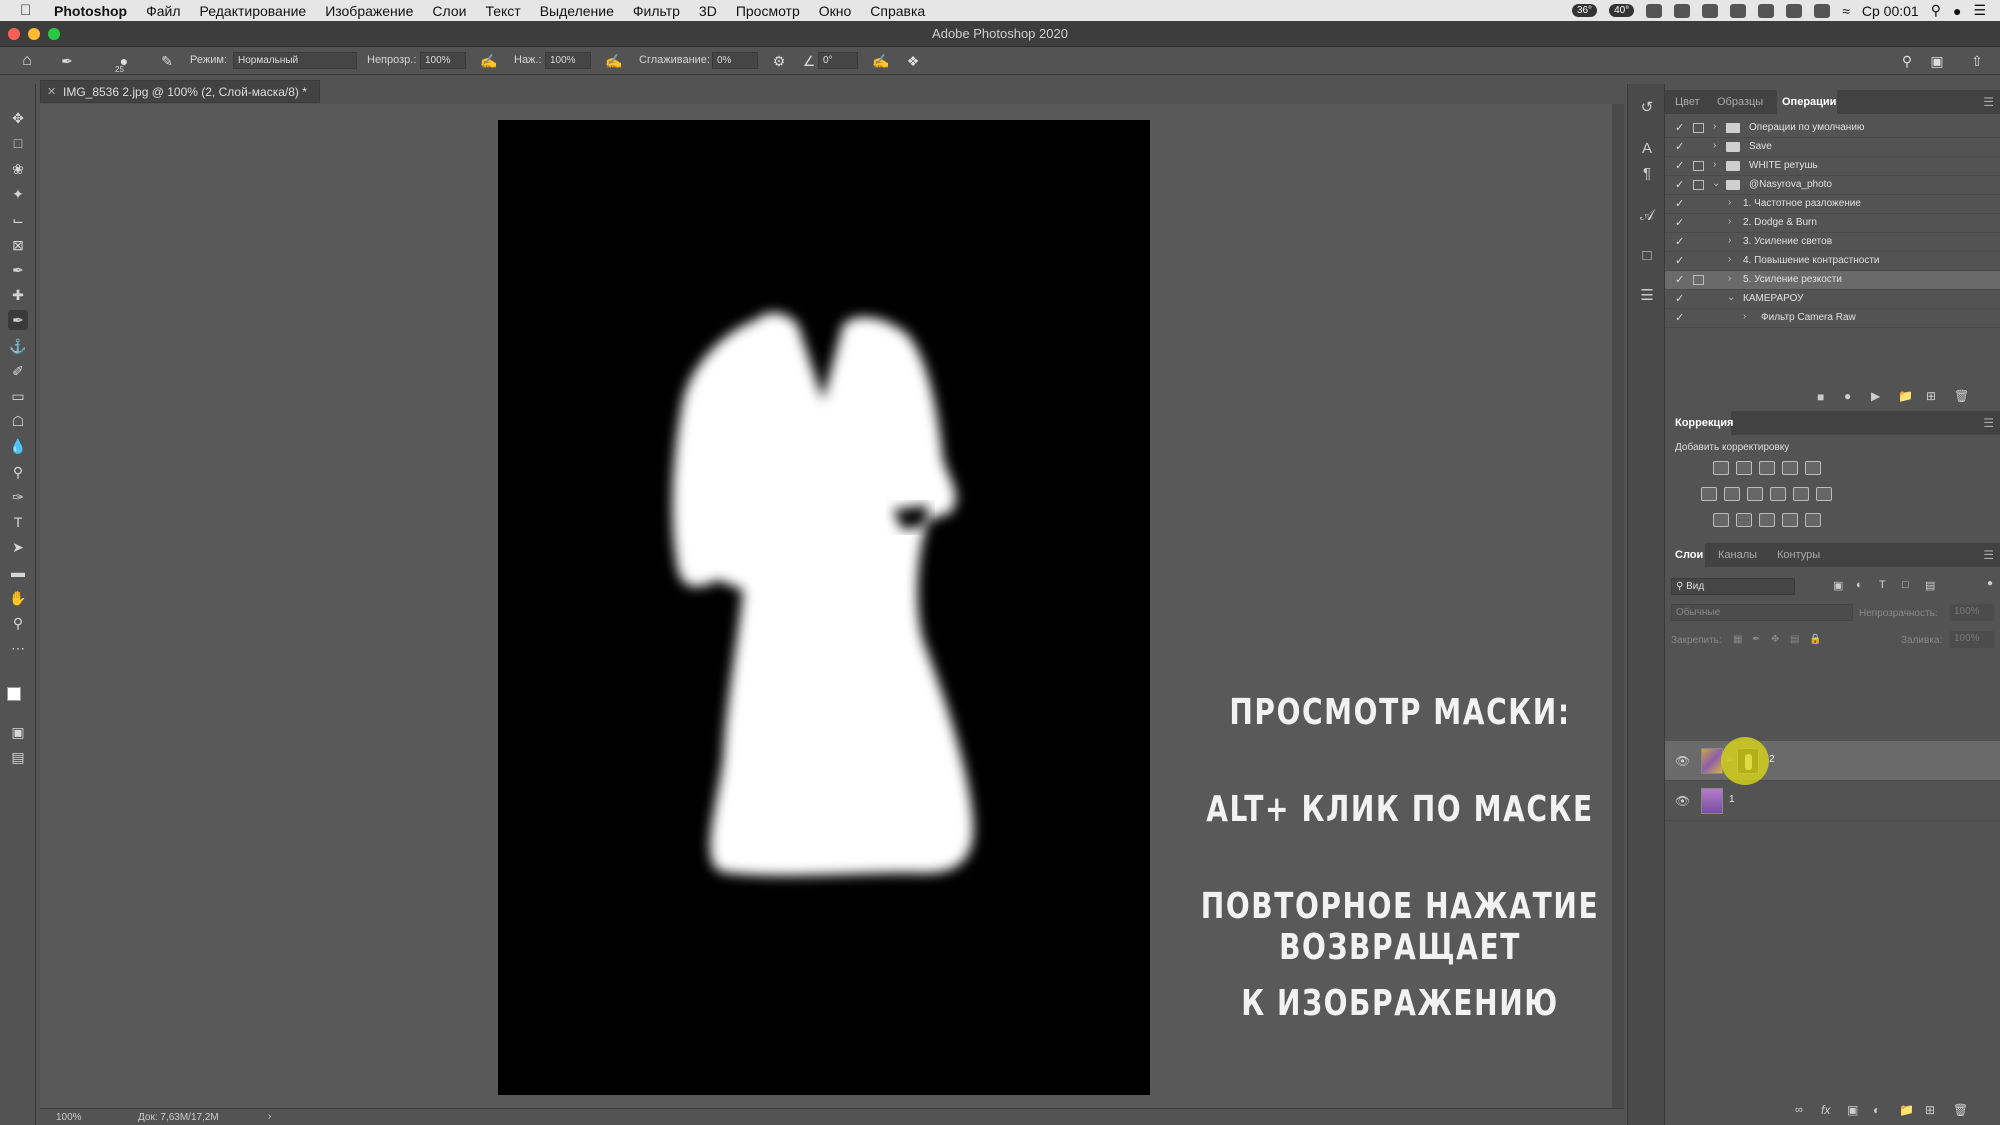 The width and height of the screenshot is (2000, 1125). I want to click on menu-window: Окно, so click(835, 11).